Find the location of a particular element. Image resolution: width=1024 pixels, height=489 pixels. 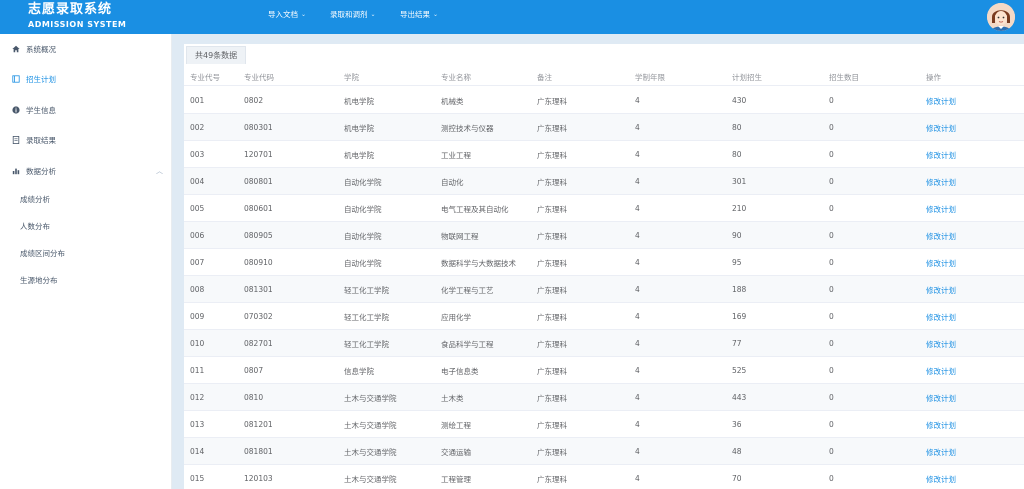

cell-planned-quota: 430 is located at coordinates (739, 100).